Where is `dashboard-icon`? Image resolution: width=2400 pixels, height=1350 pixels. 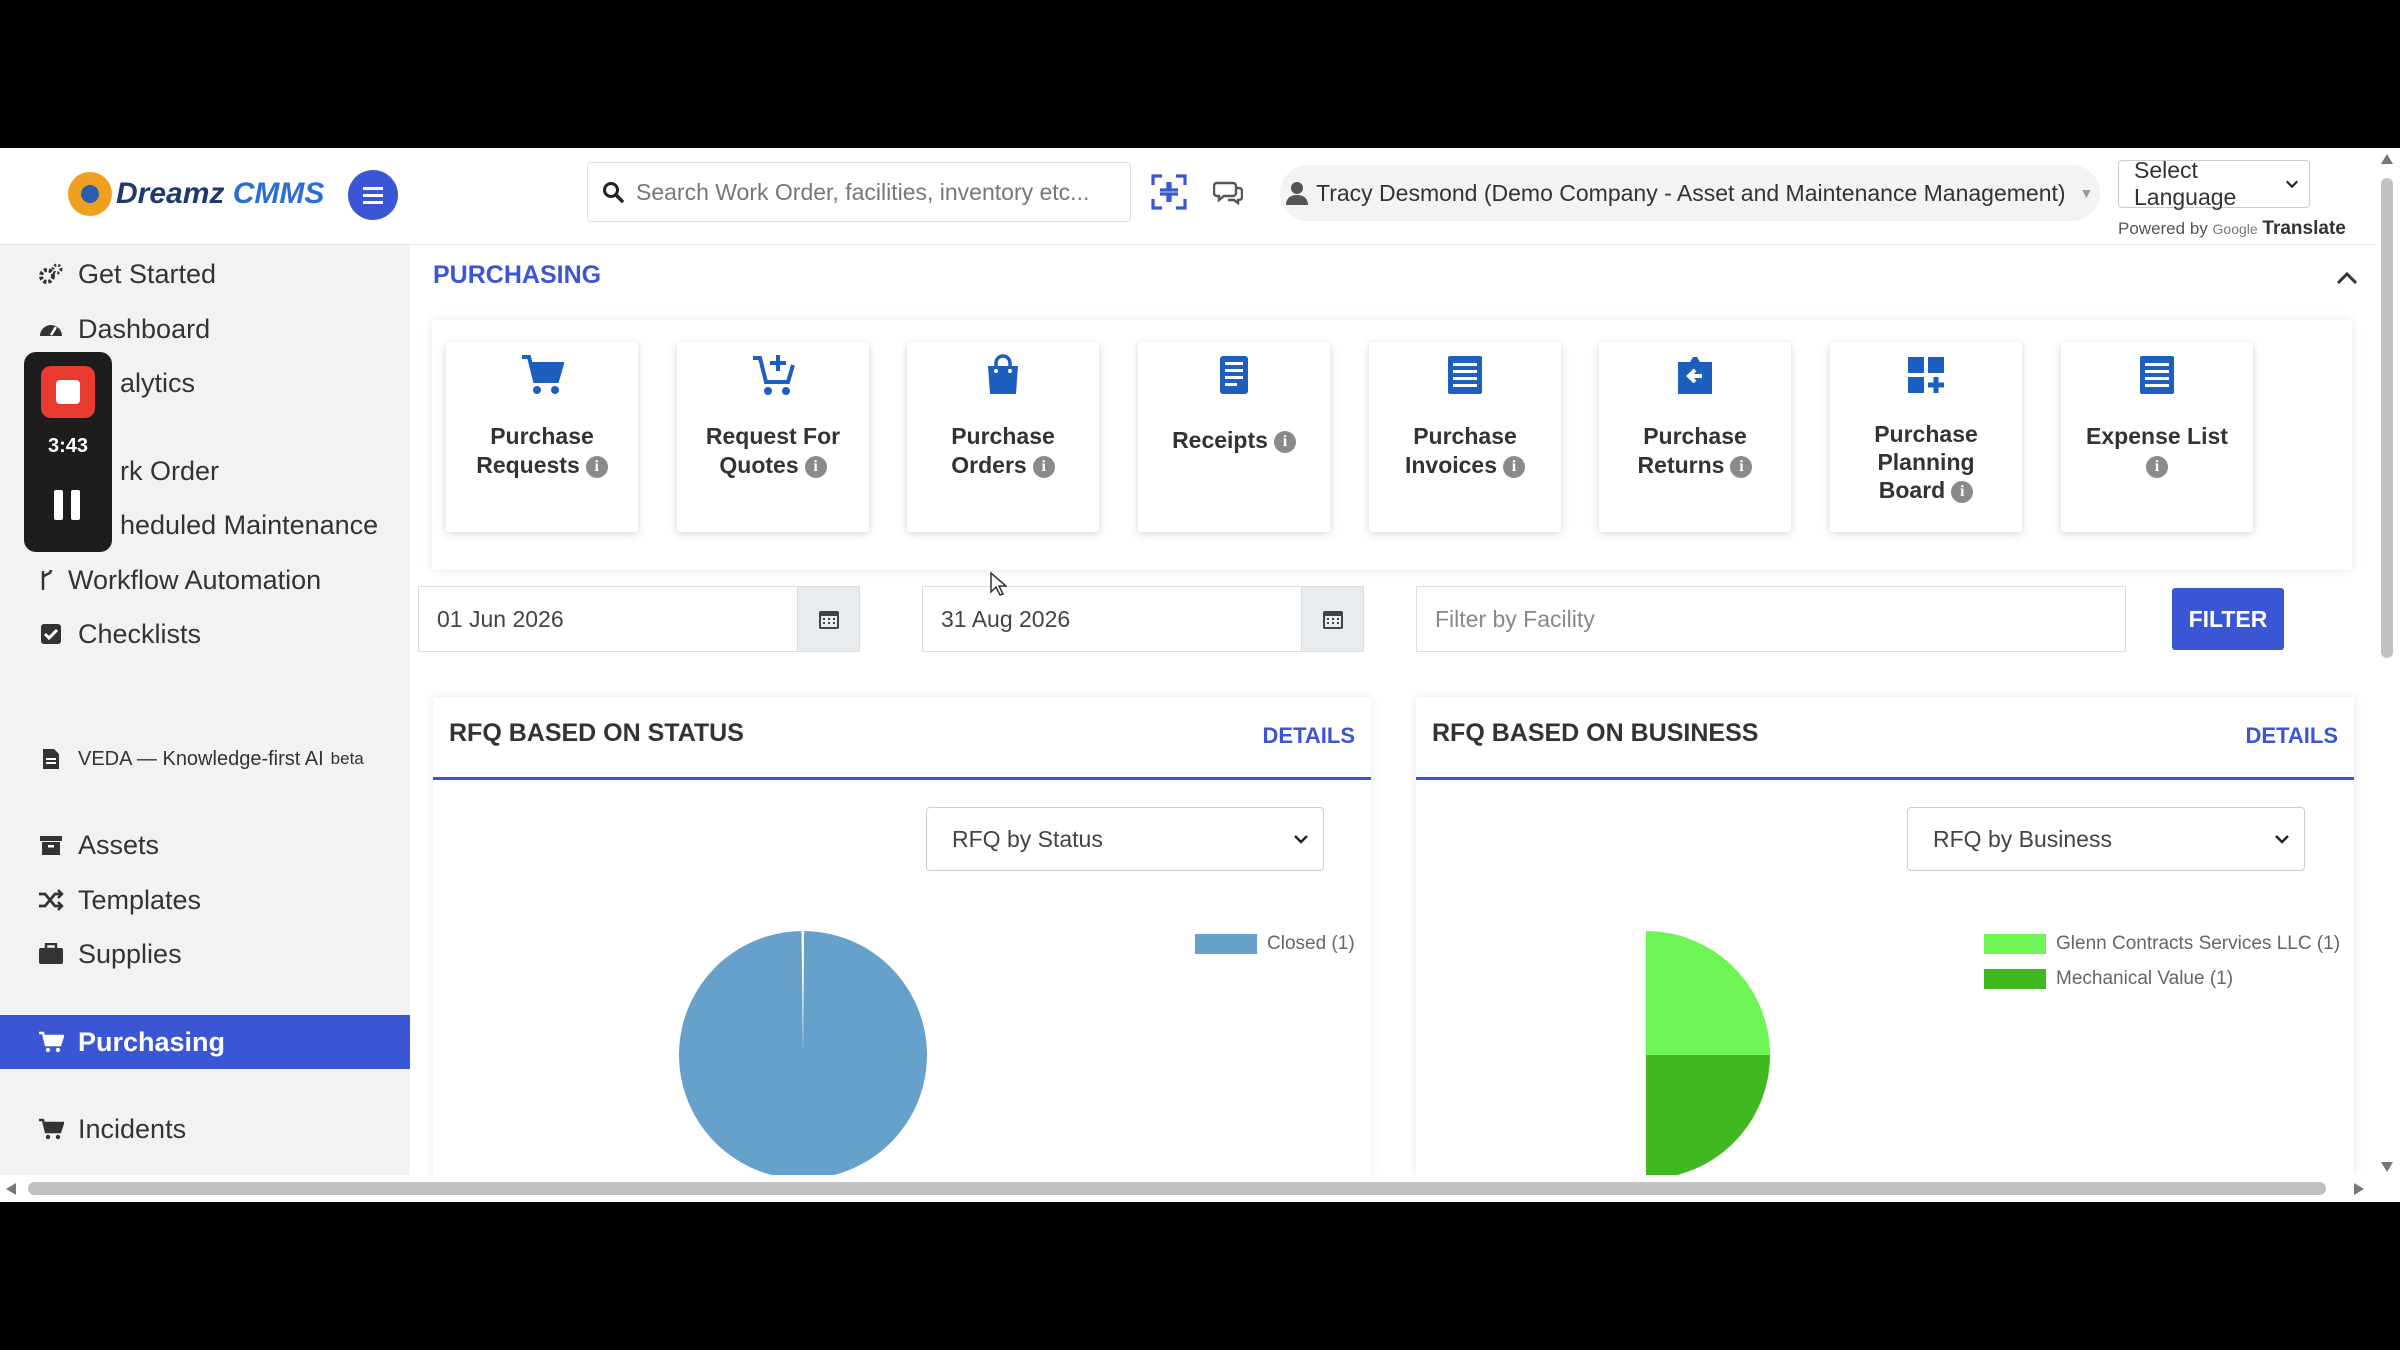 dashboard-icon is located at coordinates (51, 329).